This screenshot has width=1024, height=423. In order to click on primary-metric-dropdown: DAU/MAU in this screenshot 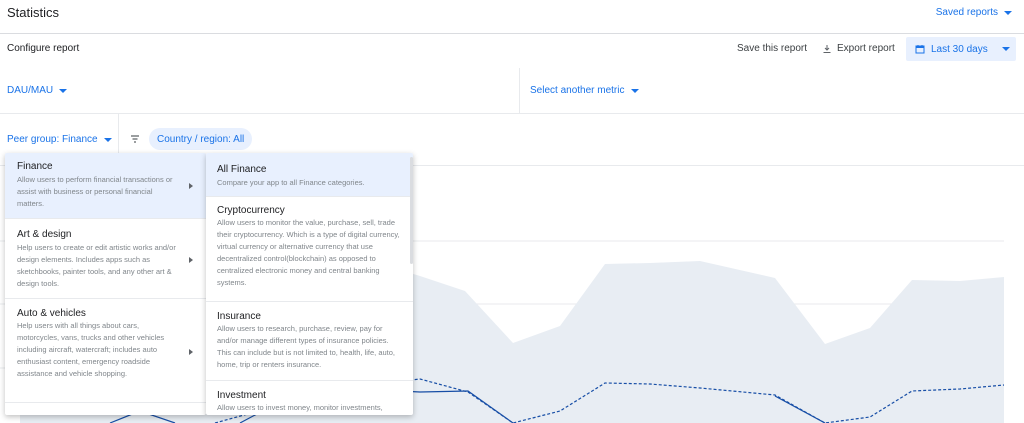, I will do `click(37, 90)`.